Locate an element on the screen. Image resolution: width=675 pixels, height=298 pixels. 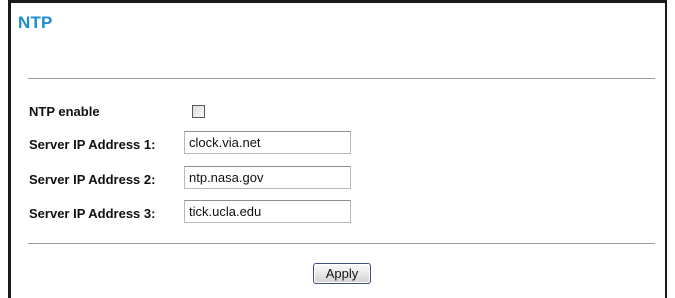
server-ip-1-input is located at coordinates (267, 142).